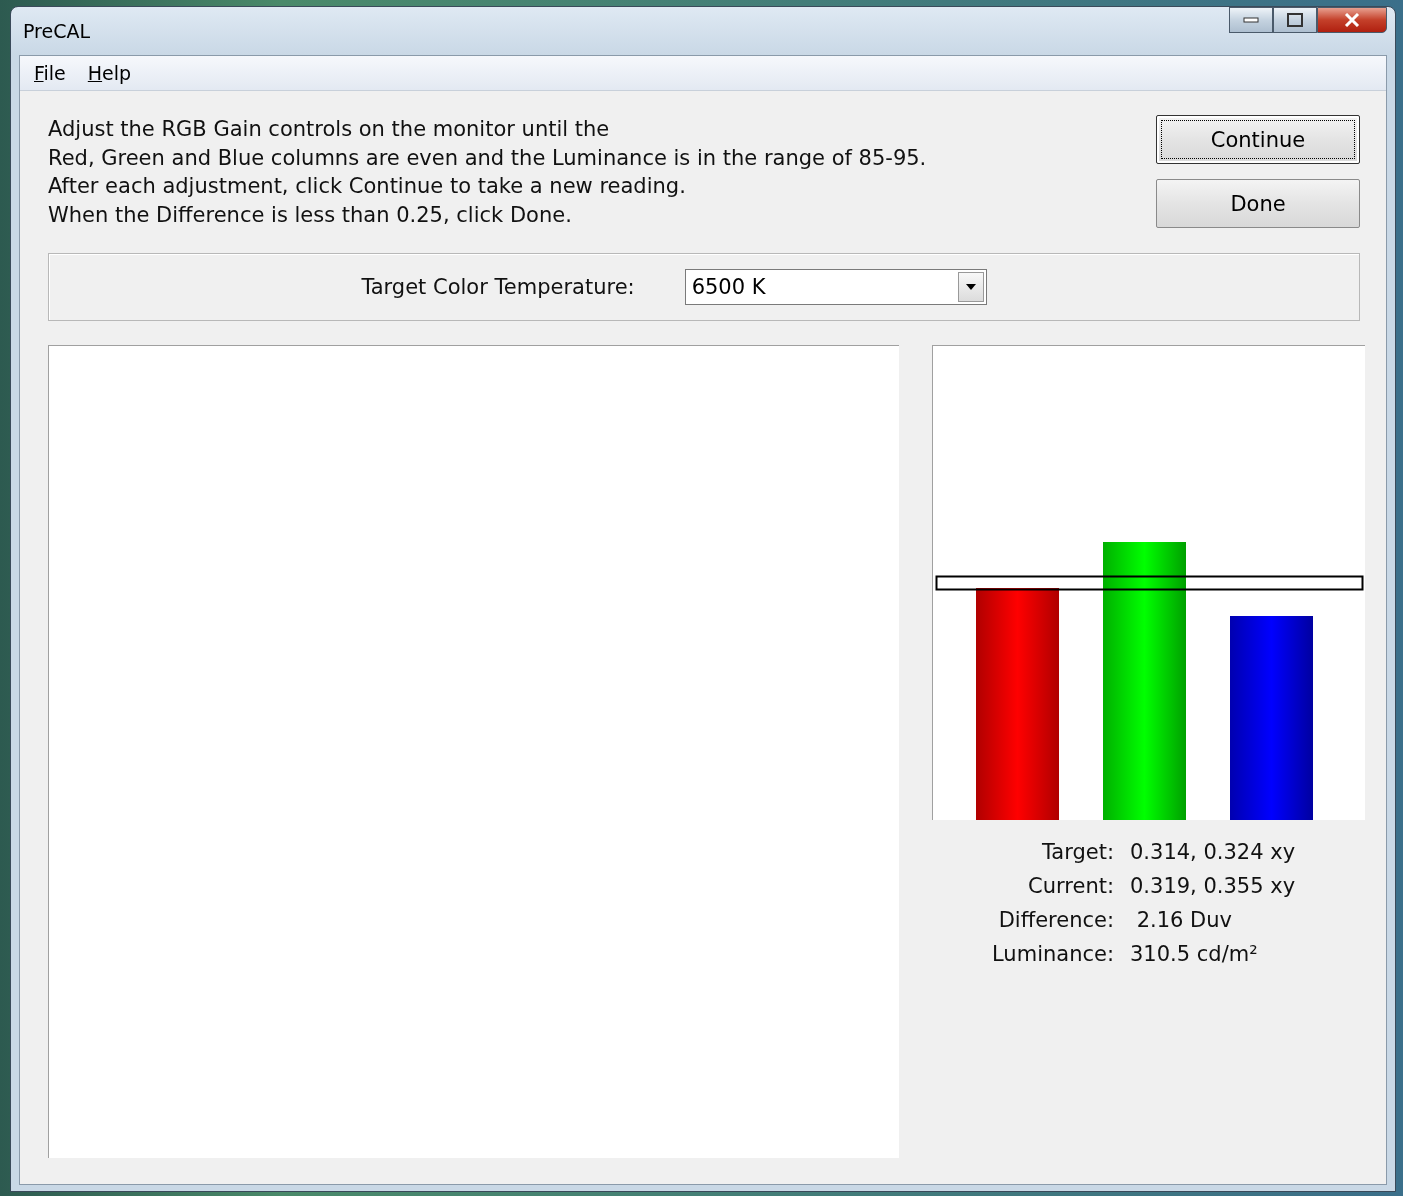 This screenshot has width=1403, height=1196. Describe the element at coordinates (109, 73) in the screenshot. I see `menu-item: Help` at that location.